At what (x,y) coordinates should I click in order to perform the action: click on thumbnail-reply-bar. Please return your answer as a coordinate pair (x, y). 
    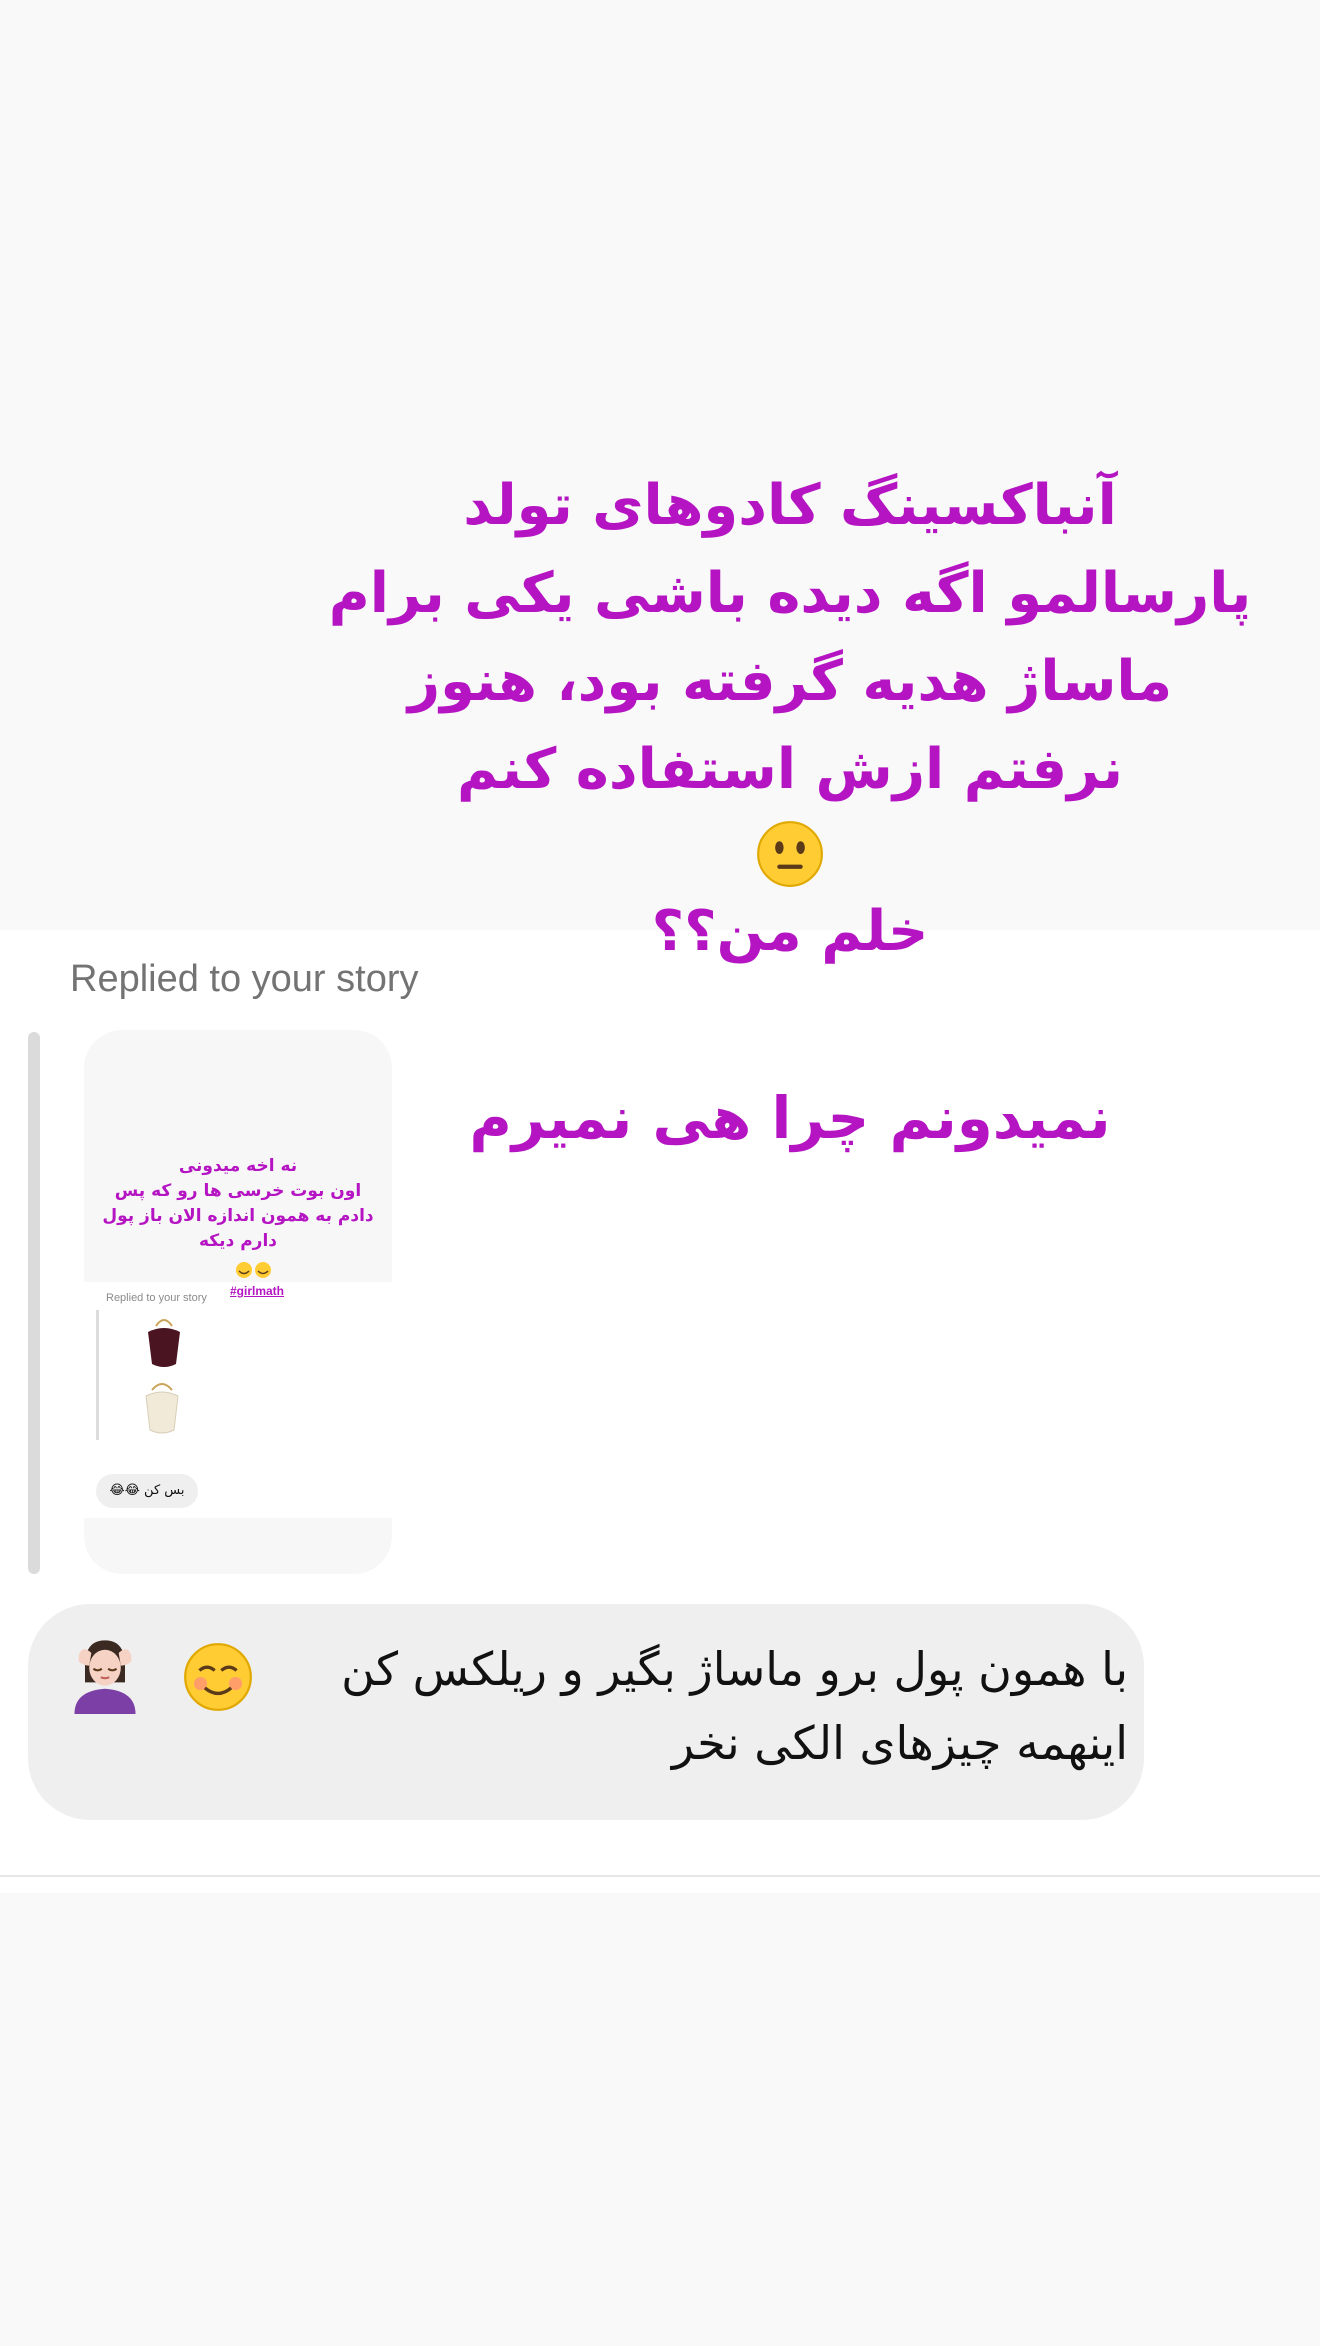
    Looking at the image, I should click on (97, 1375).